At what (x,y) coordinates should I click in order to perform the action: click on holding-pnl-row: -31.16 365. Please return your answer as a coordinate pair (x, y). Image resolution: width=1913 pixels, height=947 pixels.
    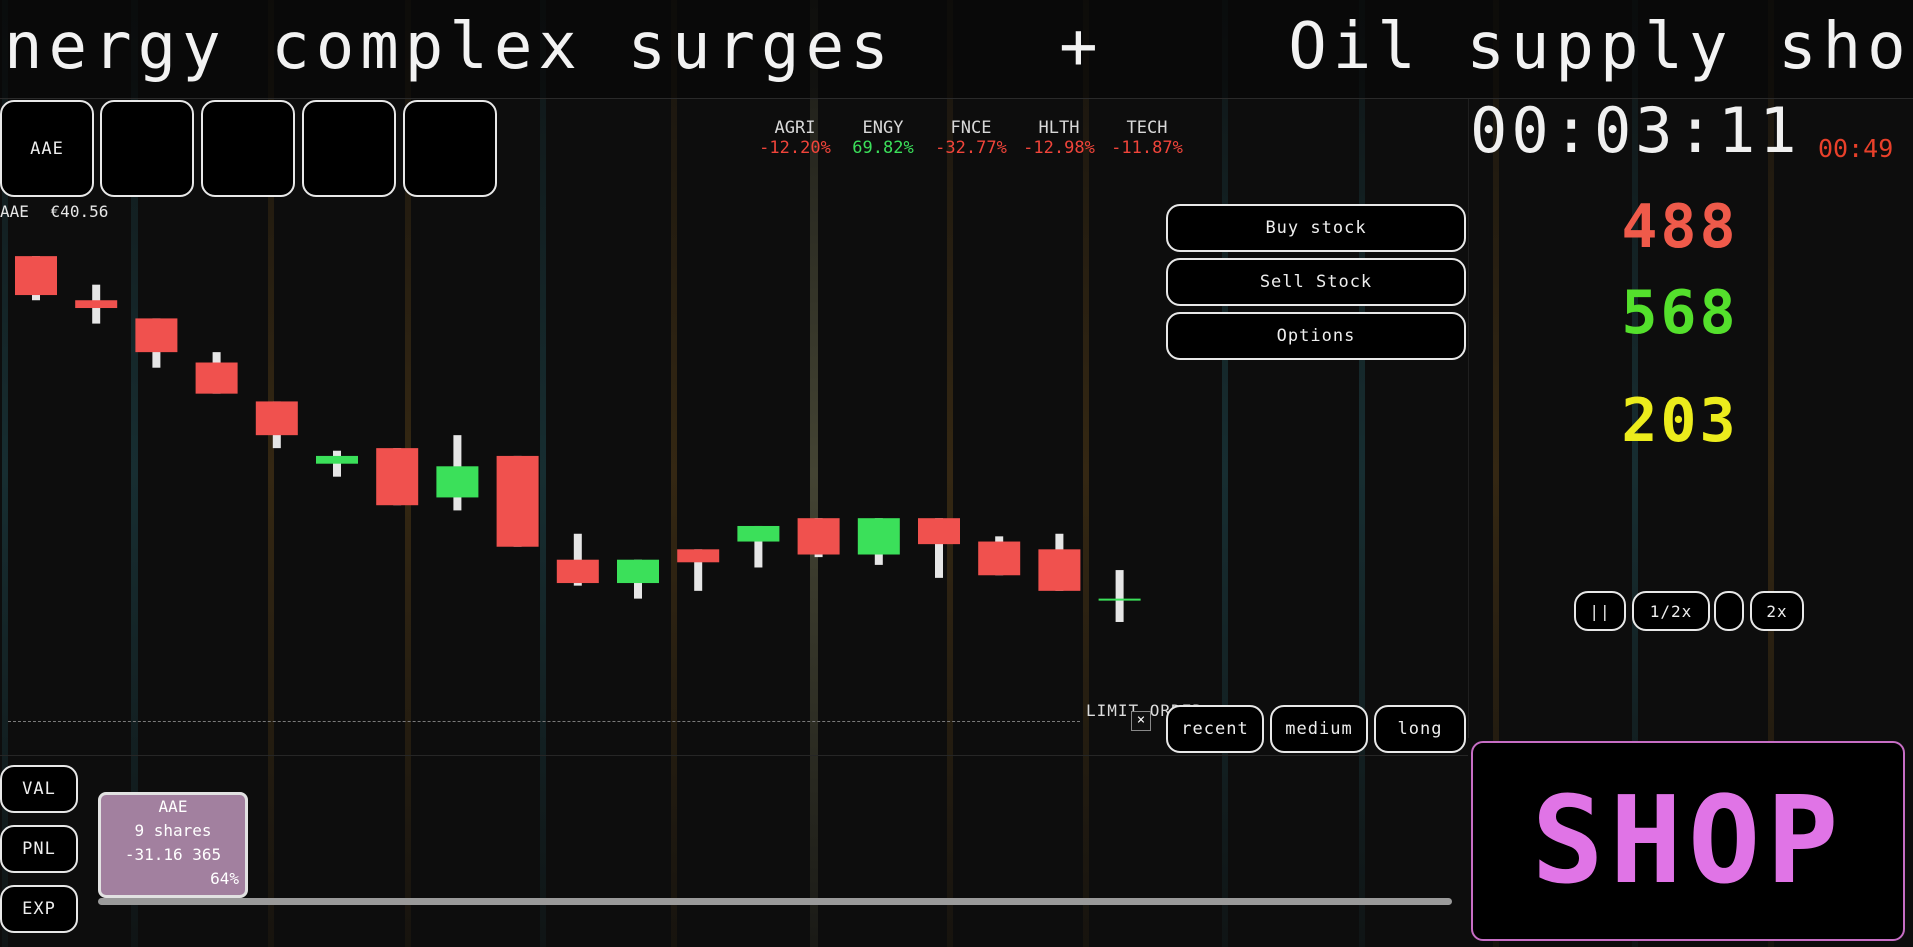
    Looking at the image, I should click on (173, 855).